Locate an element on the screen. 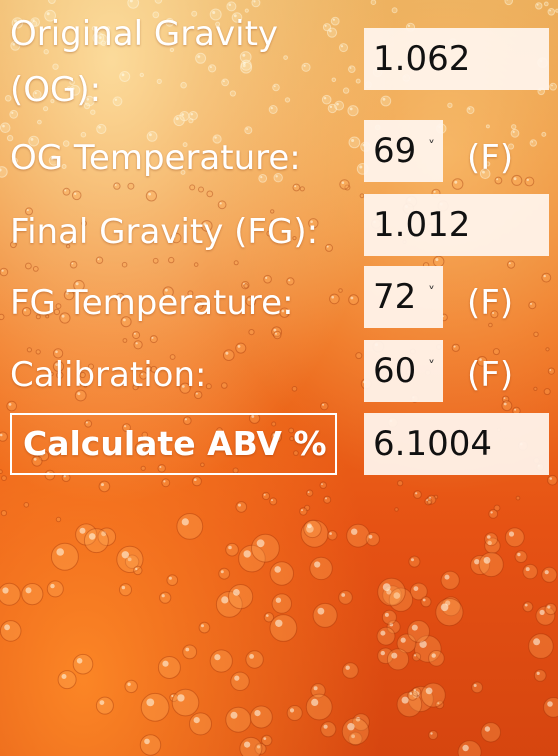  chevron-down-icon: ˅ is located at coordinates (431, 293).